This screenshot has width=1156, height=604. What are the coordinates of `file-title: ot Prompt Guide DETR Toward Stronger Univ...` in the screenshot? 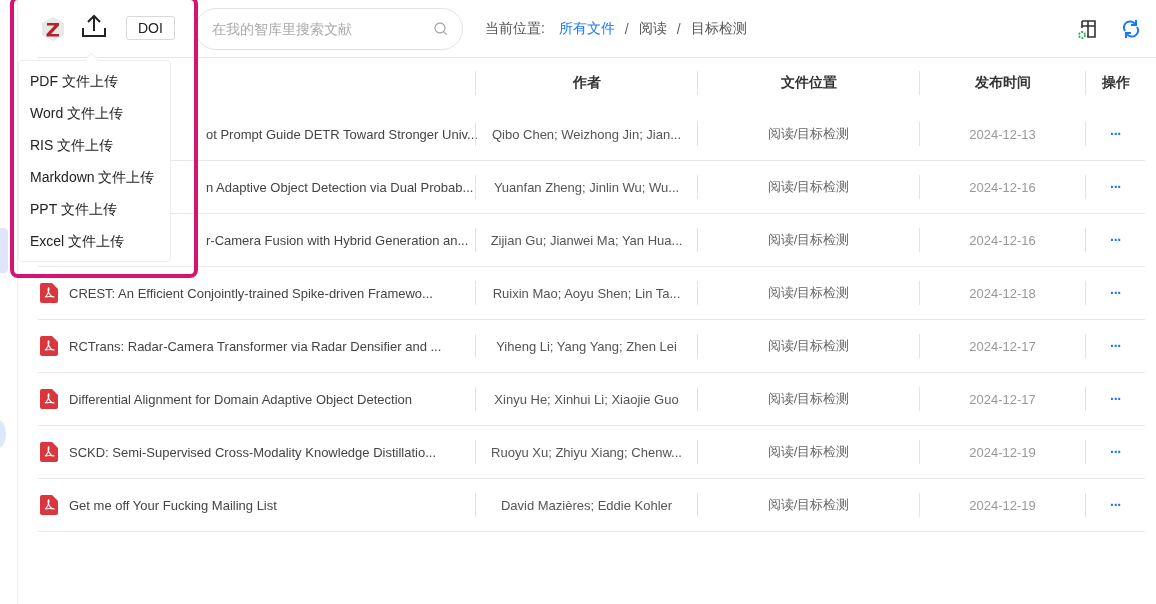 It's located at (342, 134).